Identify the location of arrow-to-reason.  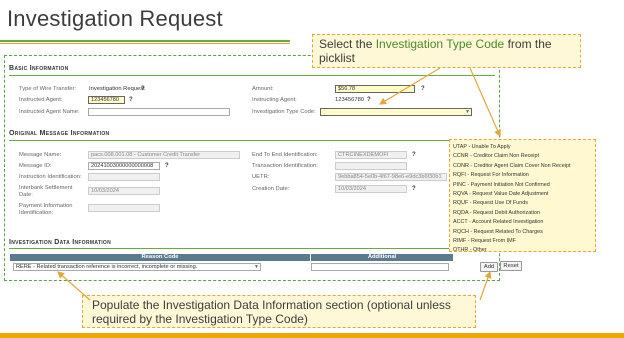
(74, 286).